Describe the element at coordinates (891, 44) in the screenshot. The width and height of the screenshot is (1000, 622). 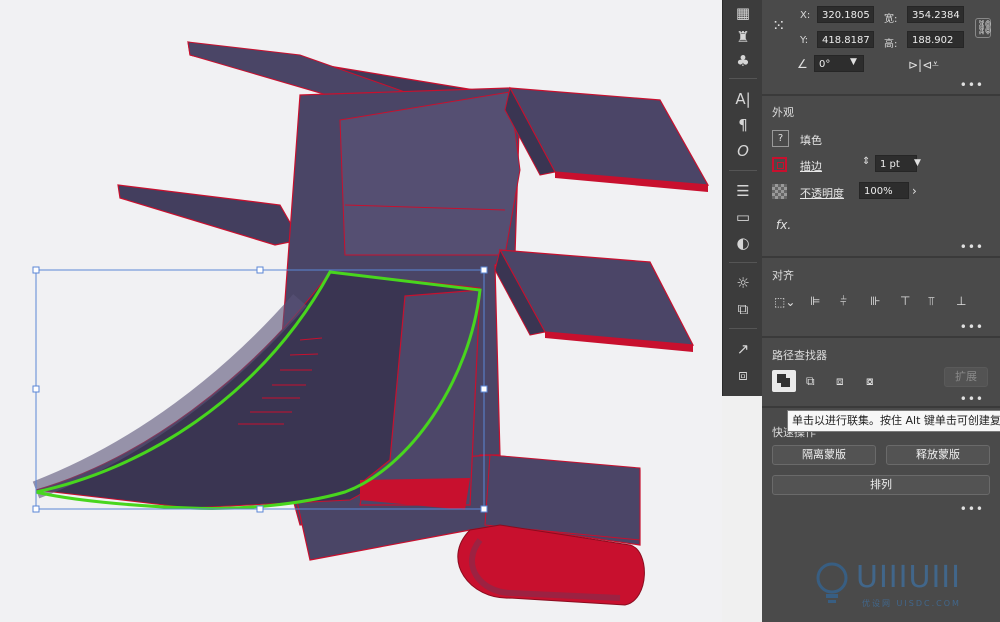
I see `height-label: 高:` at that location.